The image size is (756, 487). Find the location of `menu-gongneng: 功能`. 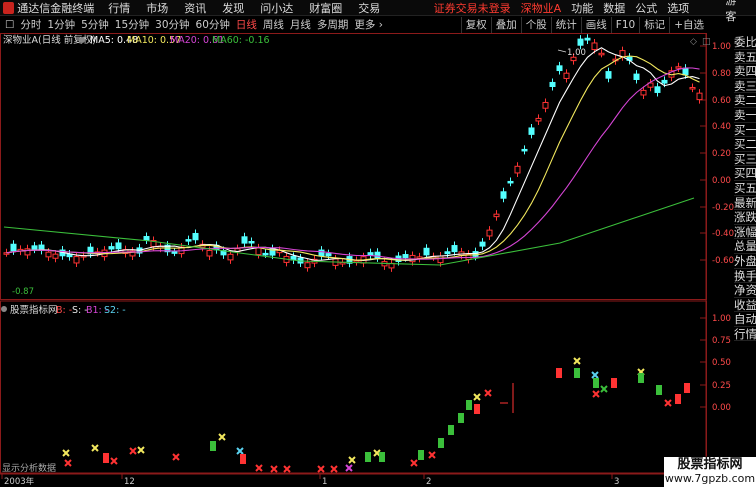

menu-gongneng: 功能 is located at coordinates (582, 8).